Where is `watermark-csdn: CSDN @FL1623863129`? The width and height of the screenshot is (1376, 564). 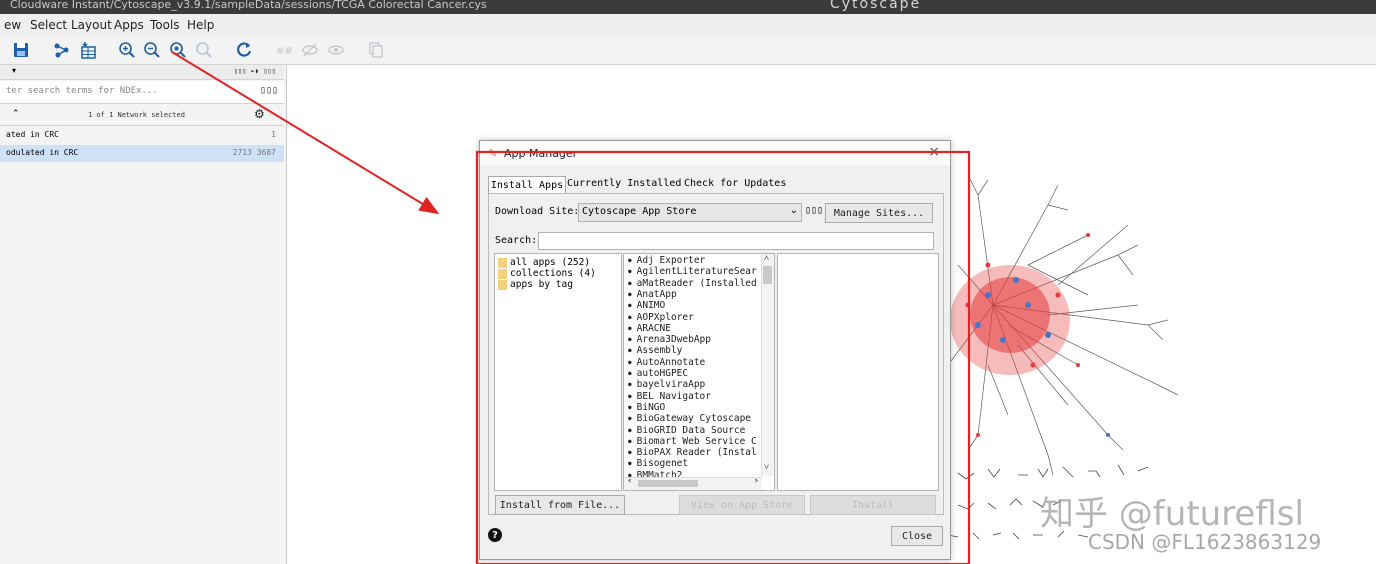
watermark-csdn: CSDN @FL1623863129 is located at coordinates (1205, 542).